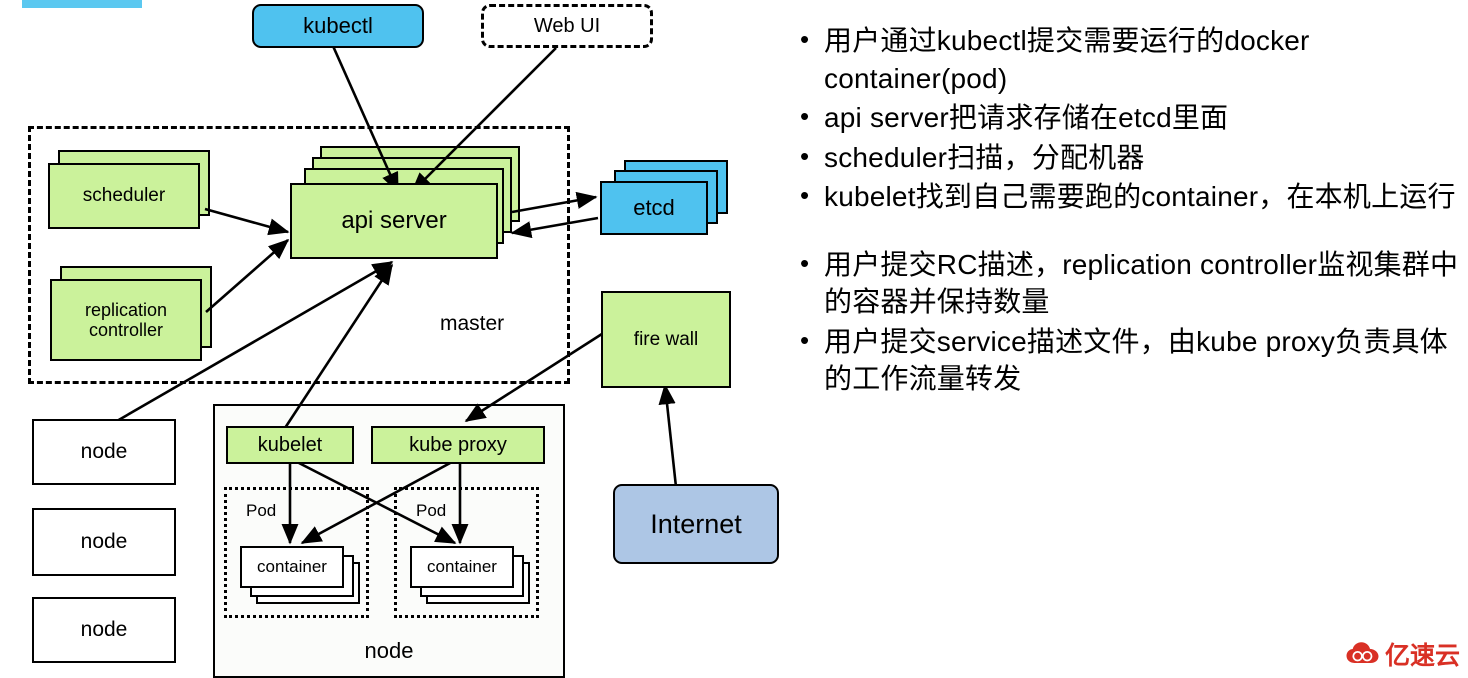 The height and width of the screenshot is (678, 1468). I want to click on note-text-4: kubelet找到自己需要跑的container，在本机上运行, so click(1140, 197).